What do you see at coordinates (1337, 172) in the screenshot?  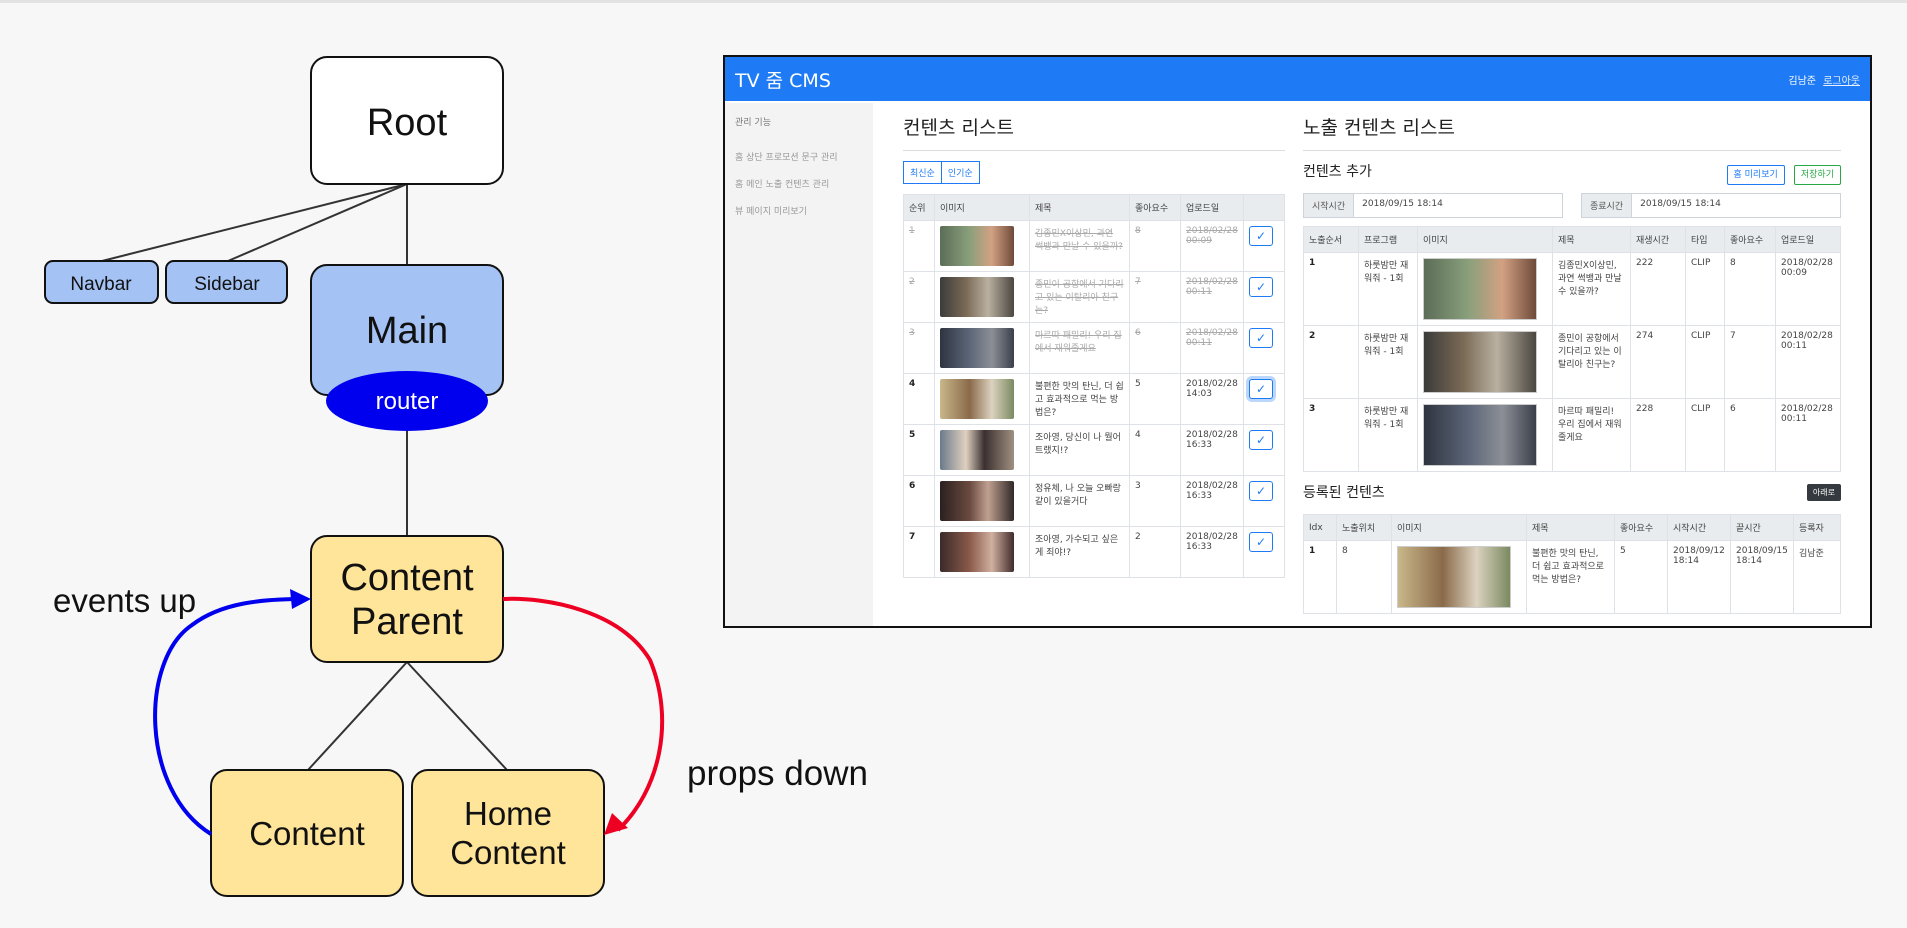 I see `add-content-title: 컨텐츠 추가` at bounding box center [1337, 172].